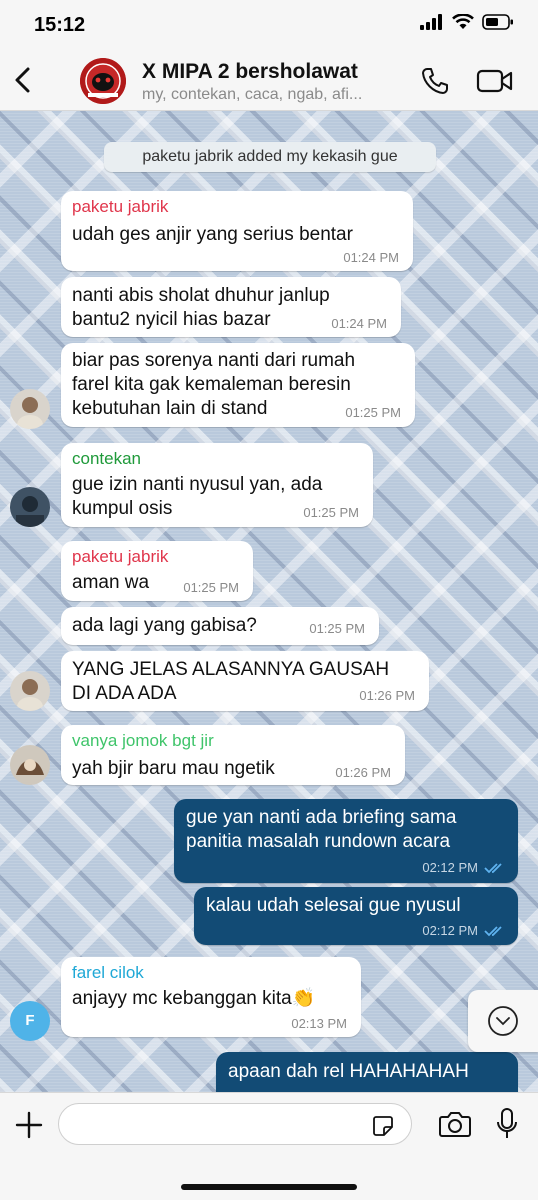 This screenshot has height=1200, width=538. Describe the element at coordinates (212, 234) in the screenshot. I see `message-text: udah ges anjir yang serius bentar` at that location.